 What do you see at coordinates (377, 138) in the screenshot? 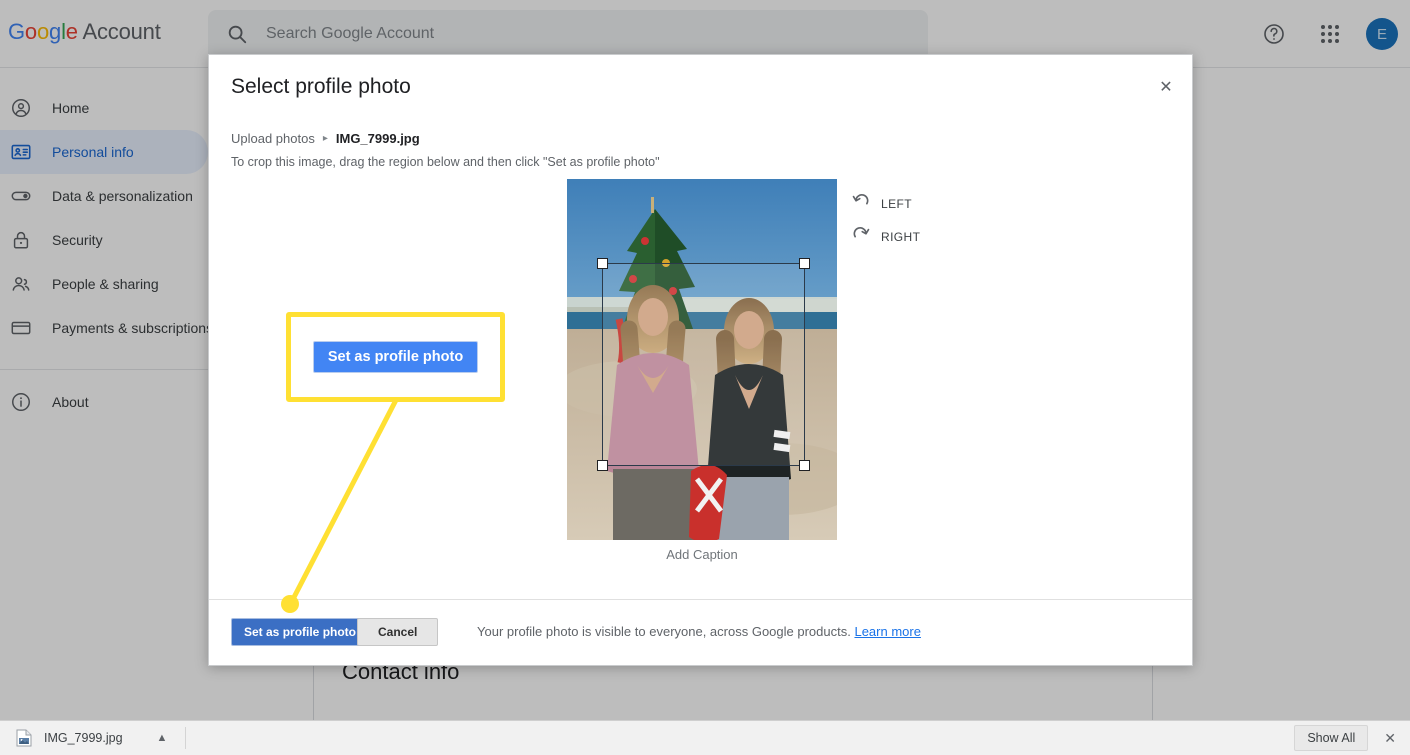
I see `breadcrumb-current-file: IMG_7999.jpg` at bounding box center [377, 138].